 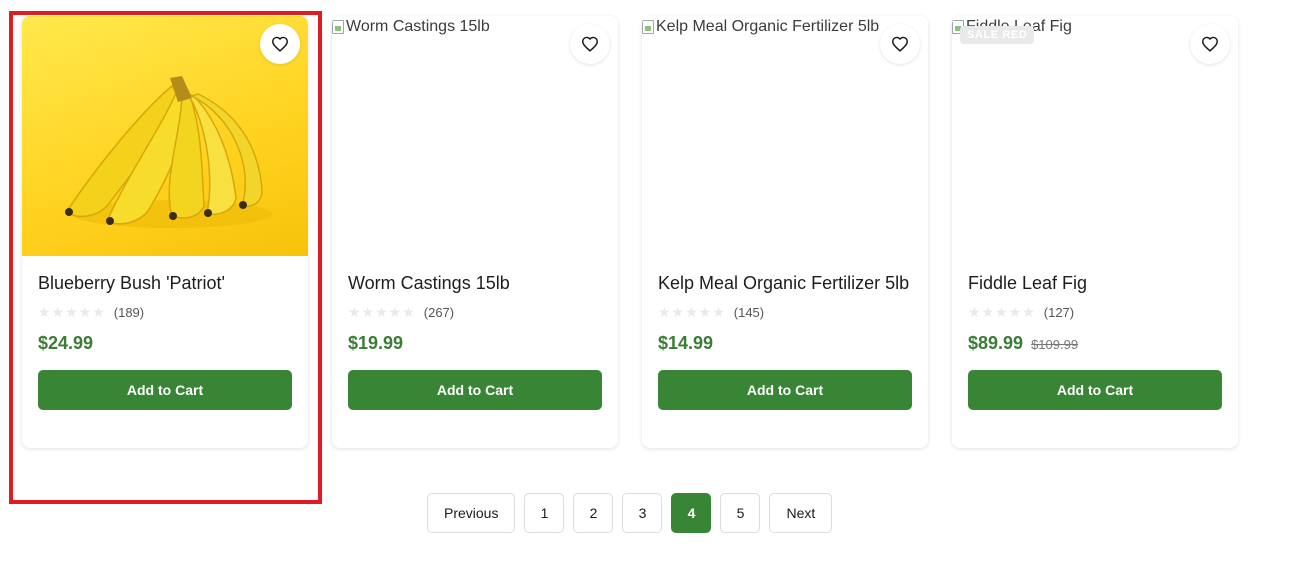 I want to click on page-button-1: 1, so click(x=544, y=513).